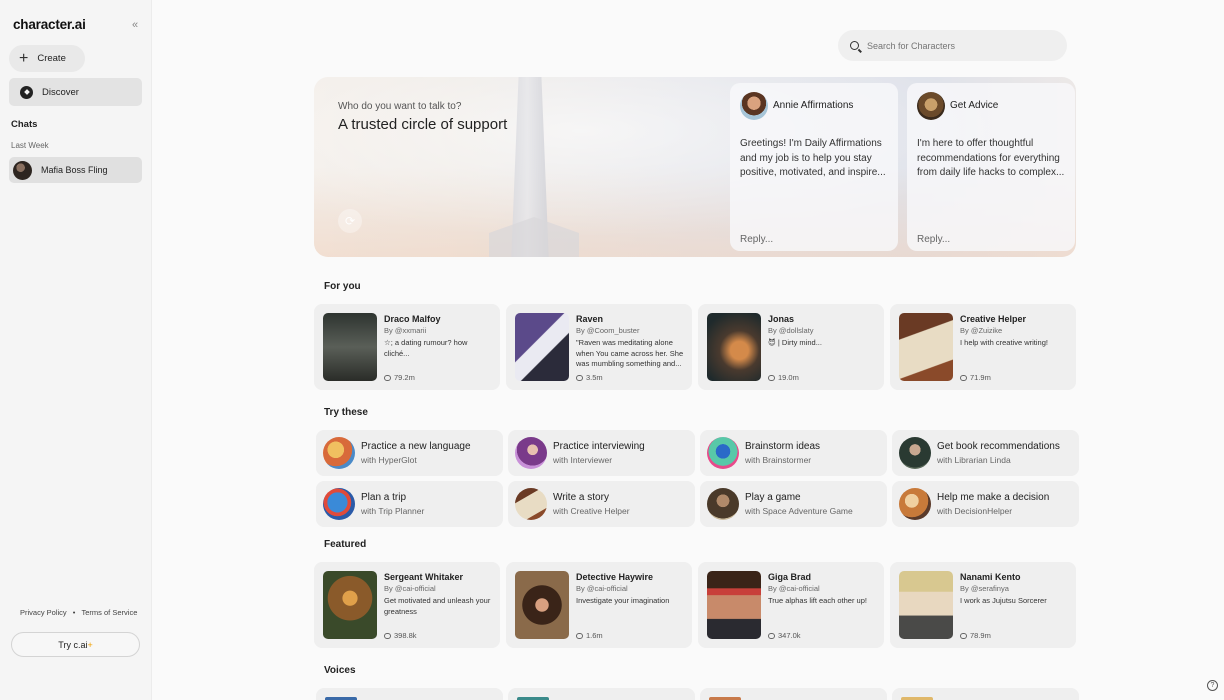 The image size is (1224, 700). I want to click on try-cai-plus-button: Try c.ai +, so click(75, 644).